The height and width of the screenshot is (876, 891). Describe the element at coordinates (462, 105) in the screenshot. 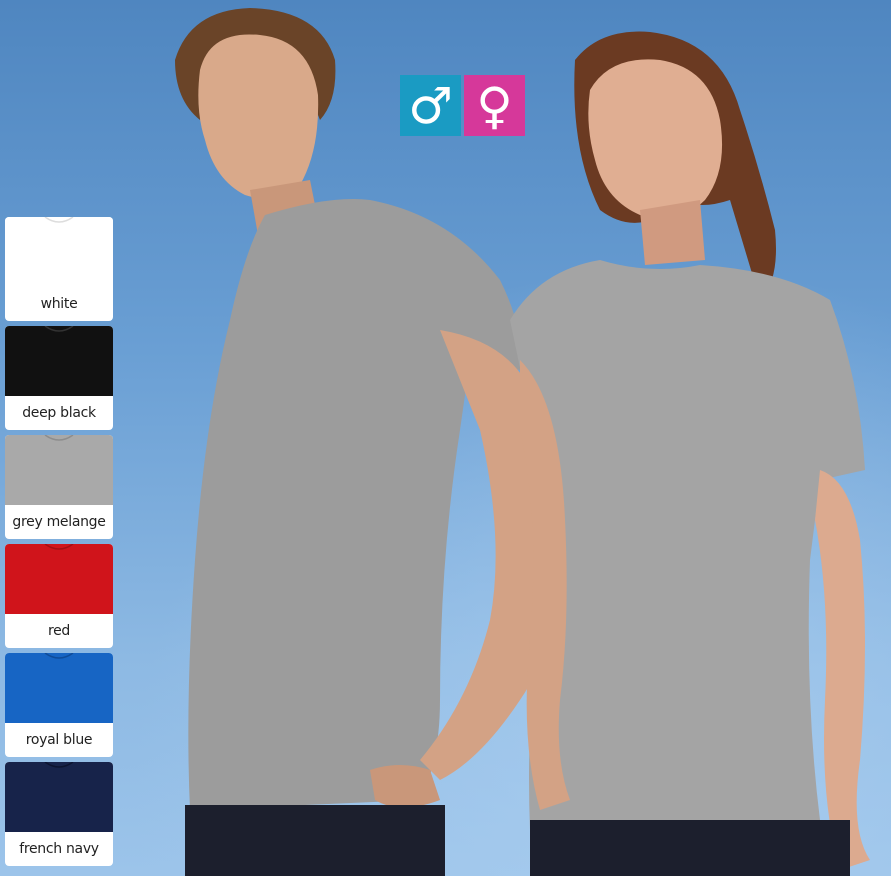

I see `gender-selector: ♂ ♀` at that location.